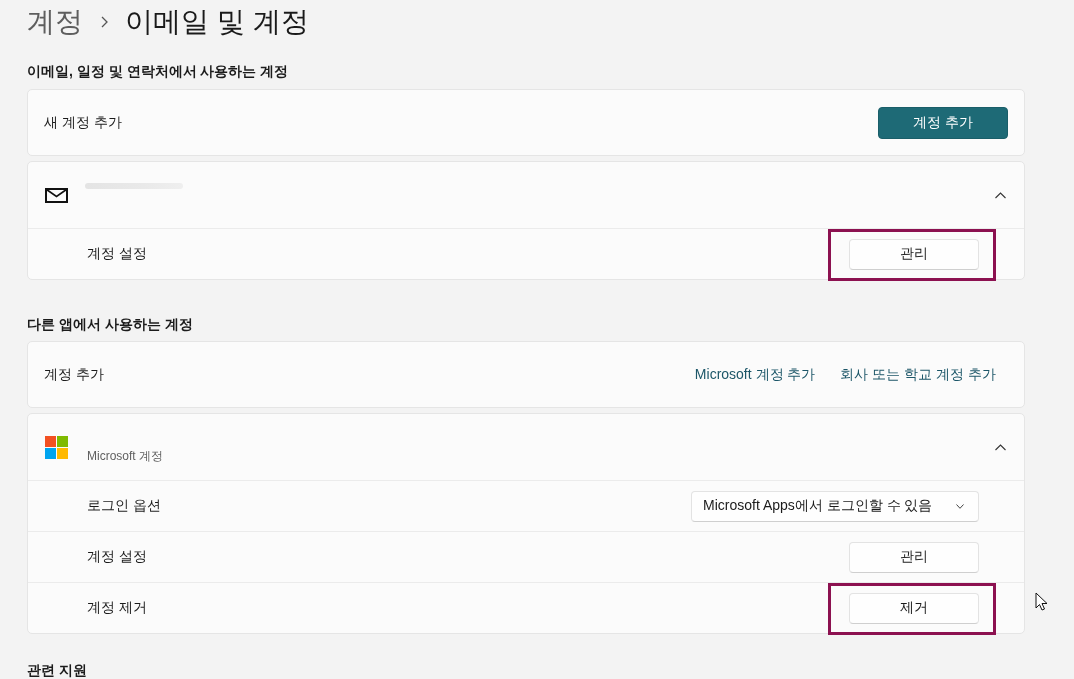  I want to click on add-account-link: 회사 또는 학교 계정 추가, so click(918, 374).